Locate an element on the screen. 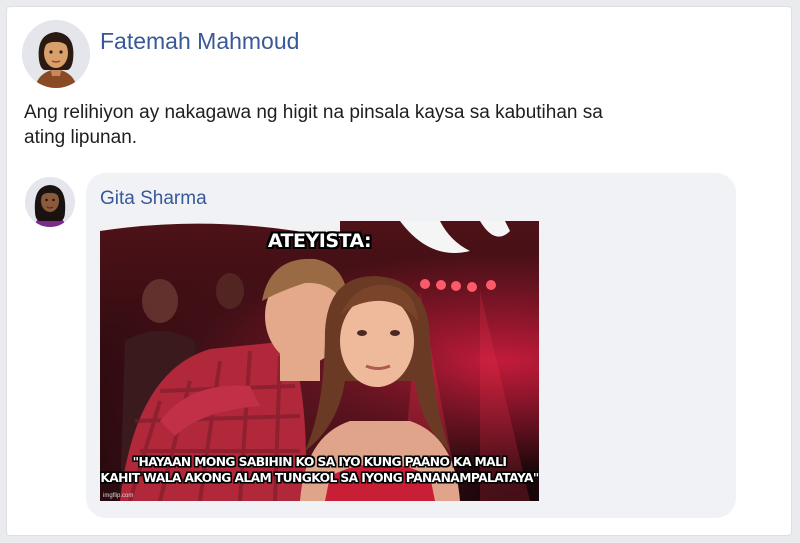 This screenshot has height=543, width=800. meme-top-caption: ATEYISTA: is located at coordinates (319, 241).